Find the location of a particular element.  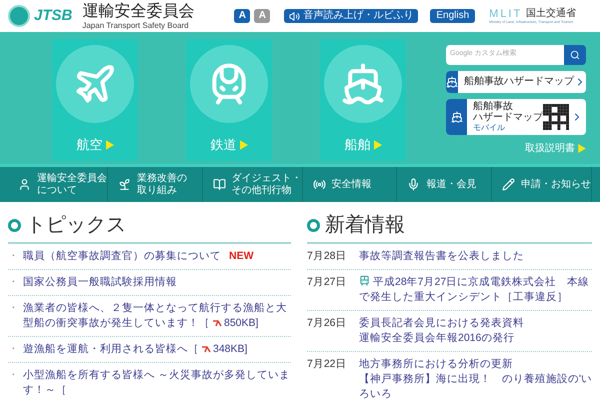

microphone-icon is located at coordinates (413, 184).